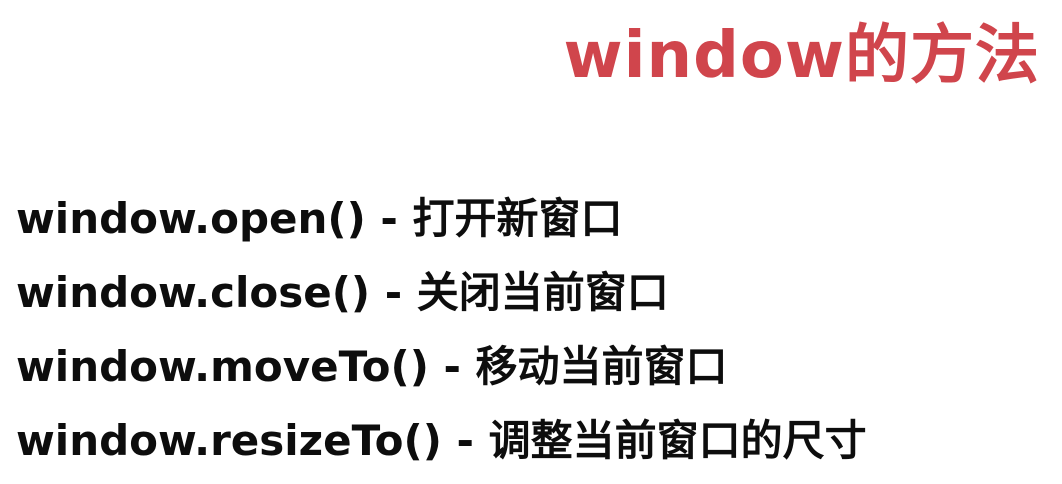  Describe the element at coordinates (319, 218) in the screenshot. I see `method-item-open: window.open() - 打开新窗口` at that location.